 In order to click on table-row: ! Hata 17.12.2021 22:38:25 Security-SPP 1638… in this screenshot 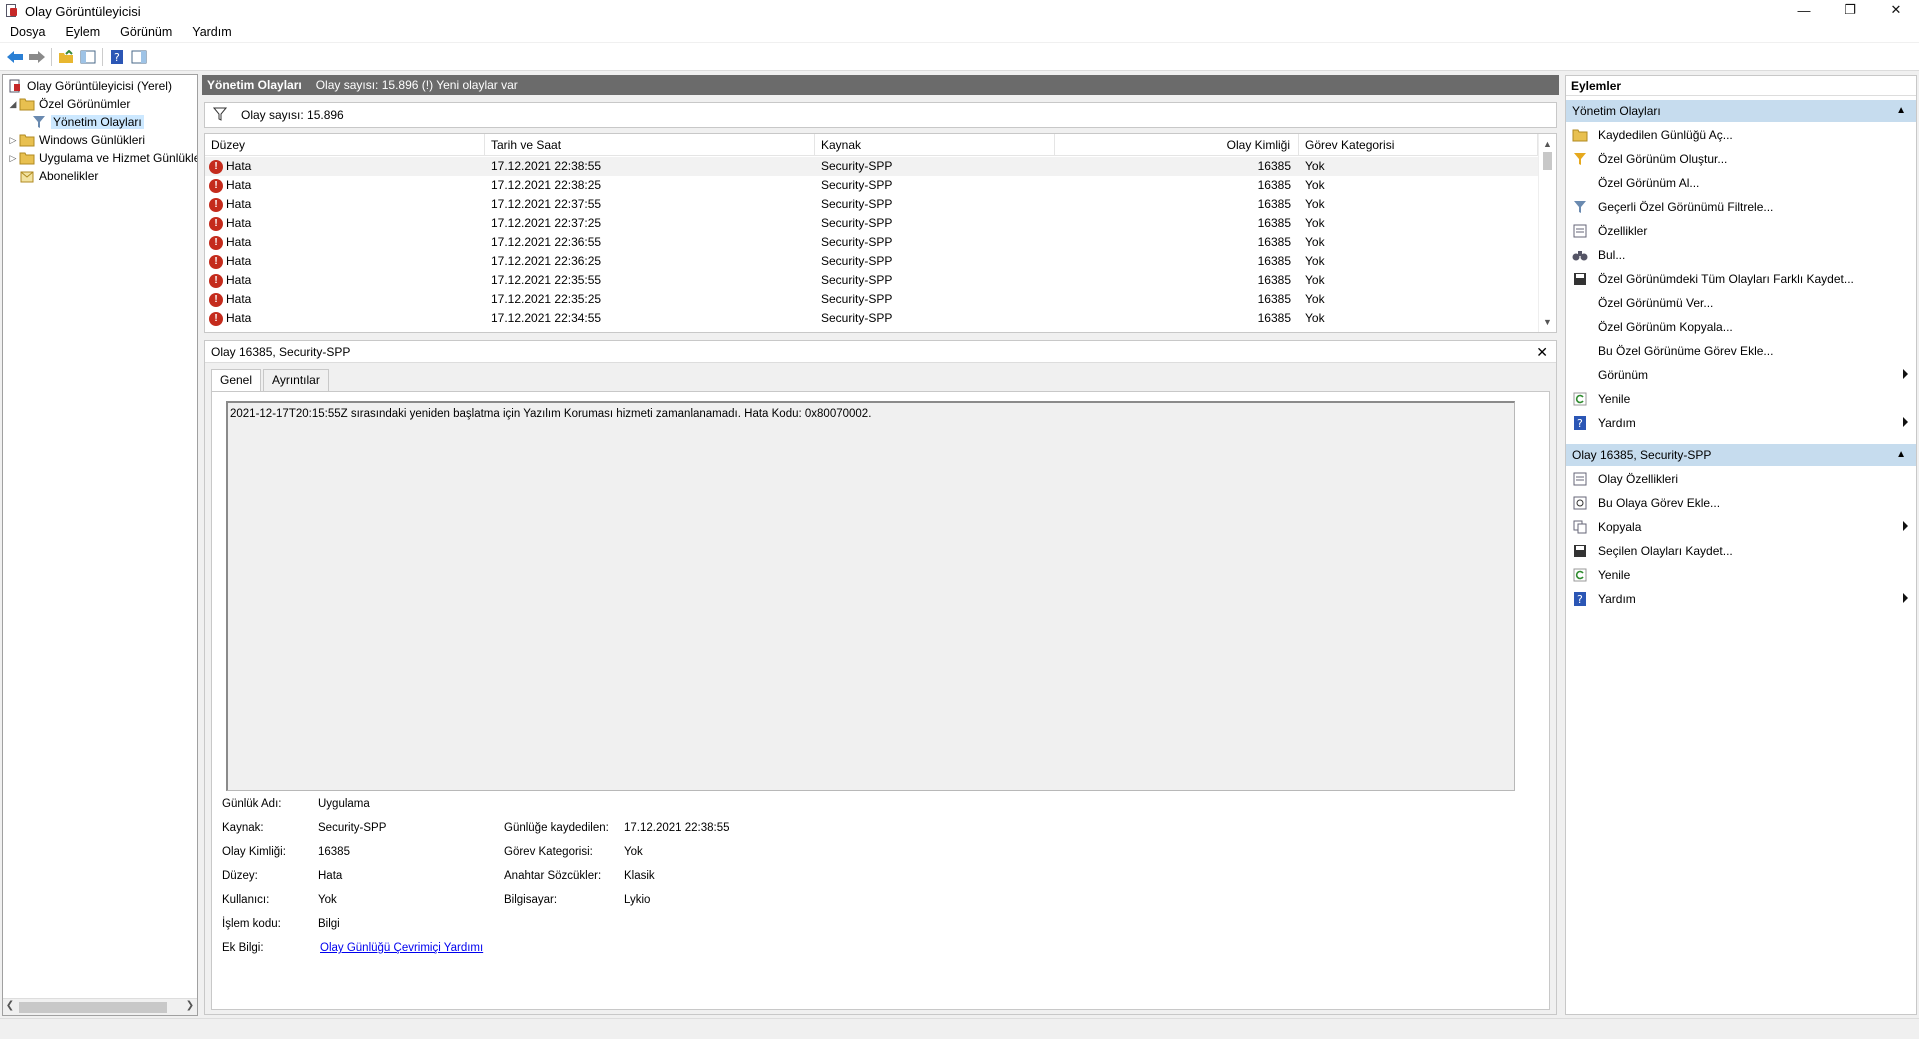, I will do `click(871, 185)`.